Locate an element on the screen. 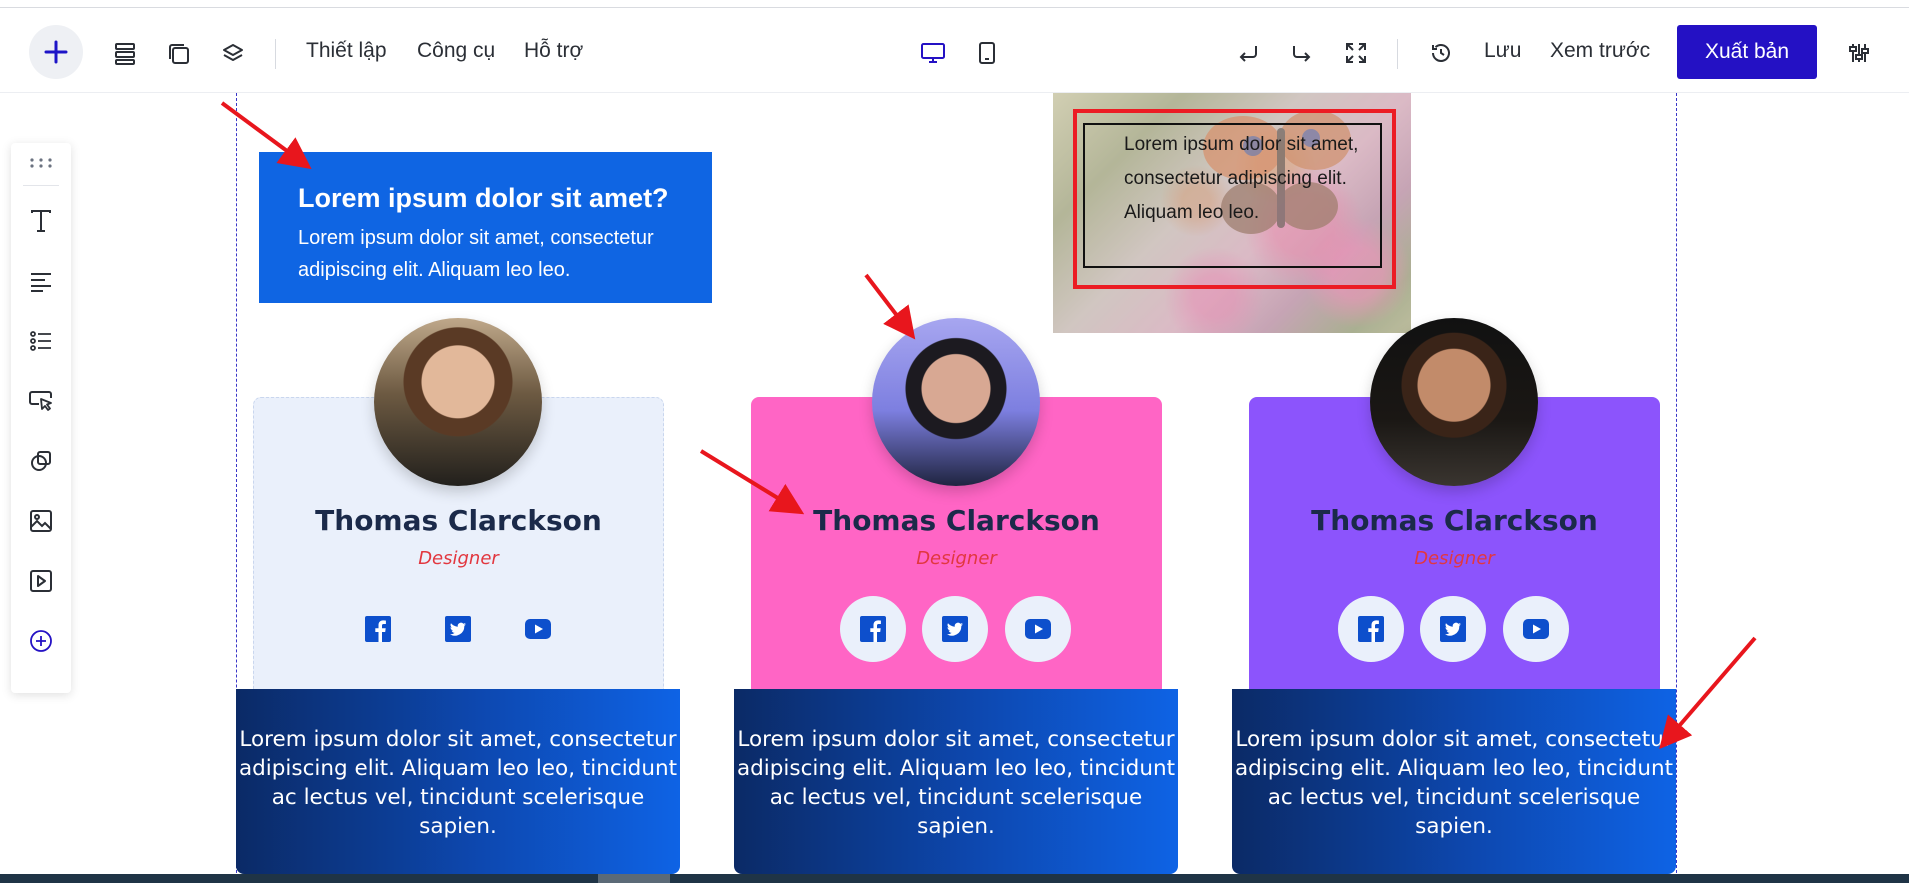 This screenshot has width=1909, height=883. scrollbar-thumb is located at coordinates (634, 878).